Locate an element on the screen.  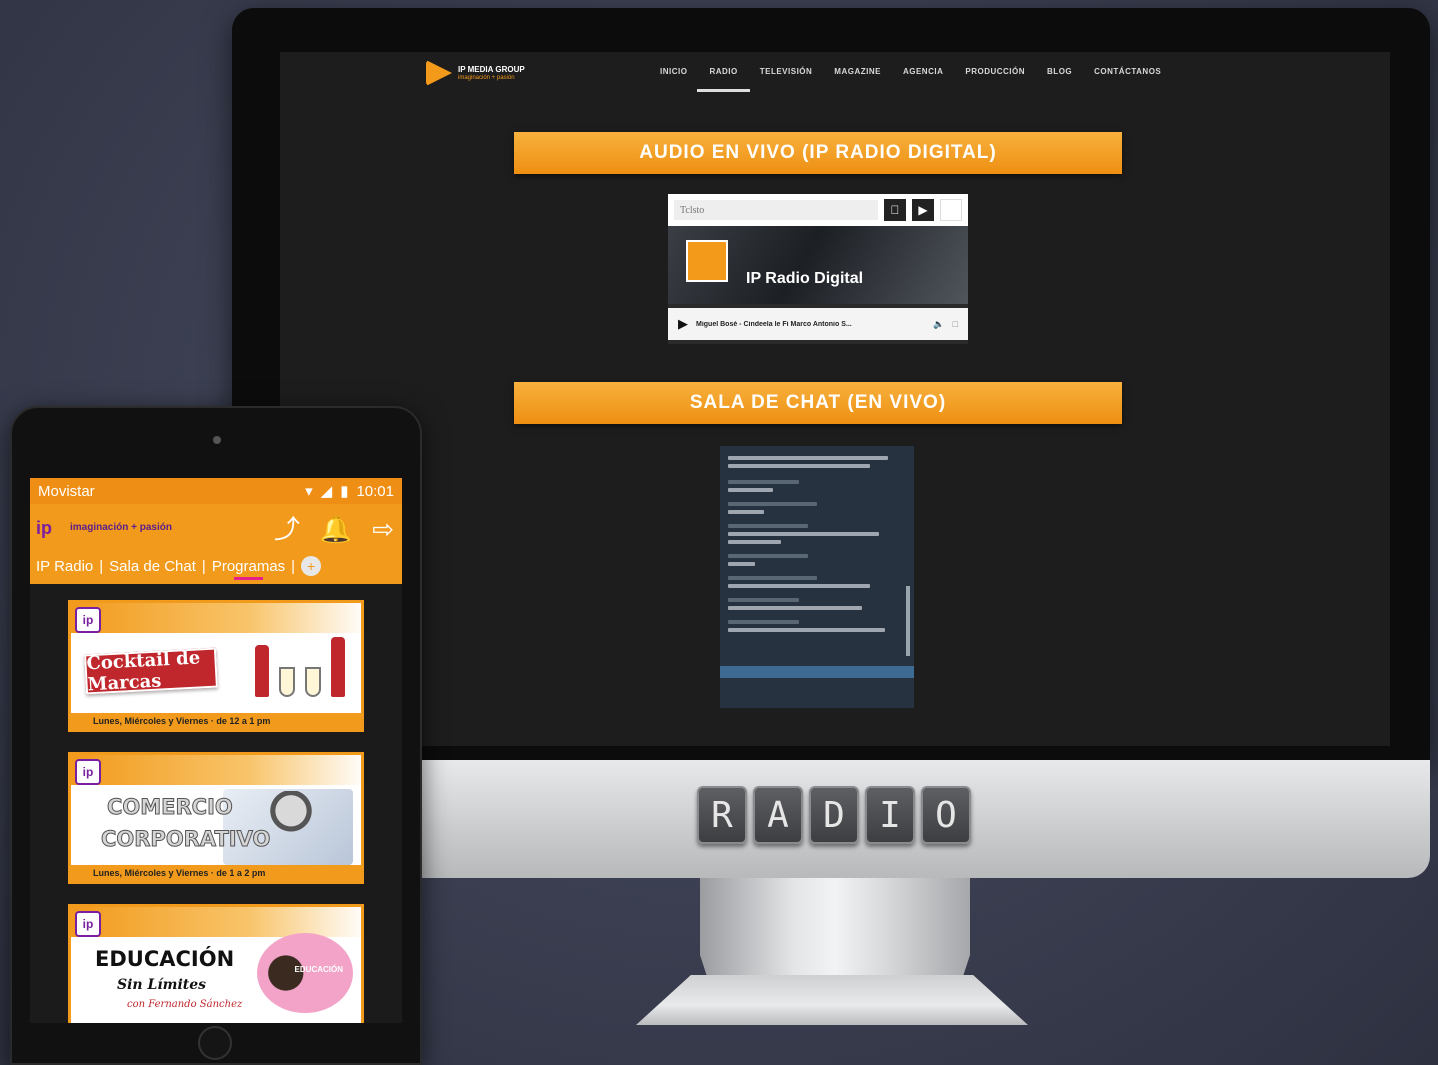
nav-item-produccion: PRODUCCIÓN is located at coordinates (995, 71).